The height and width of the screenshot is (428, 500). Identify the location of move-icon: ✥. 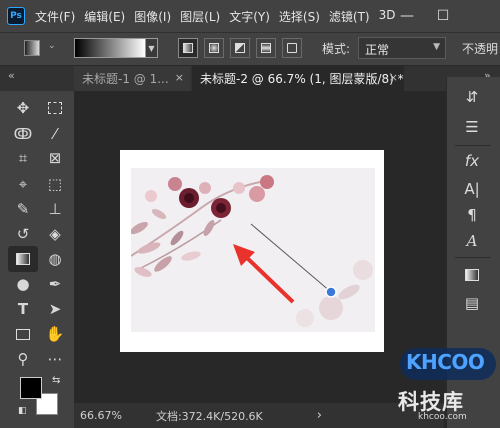
(23, 108).